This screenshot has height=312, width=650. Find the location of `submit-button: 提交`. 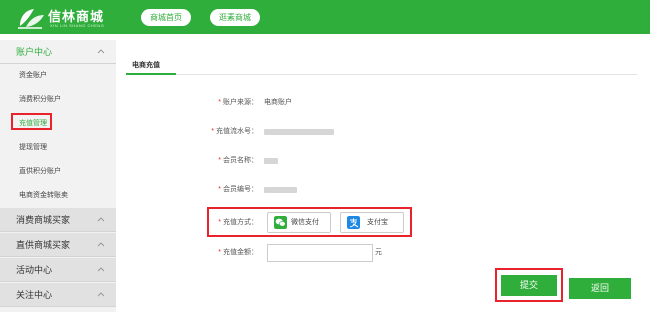

submit-button: 提交 is located at coordinates (529, 285).